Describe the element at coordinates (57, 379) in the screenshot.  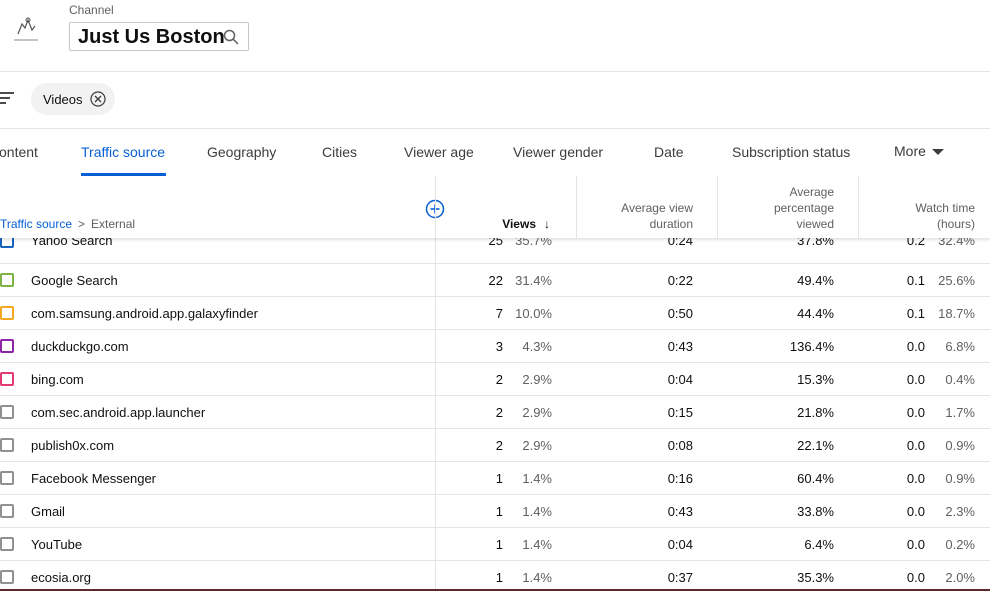
I see `traffic-source-name: bing.com` at that location.